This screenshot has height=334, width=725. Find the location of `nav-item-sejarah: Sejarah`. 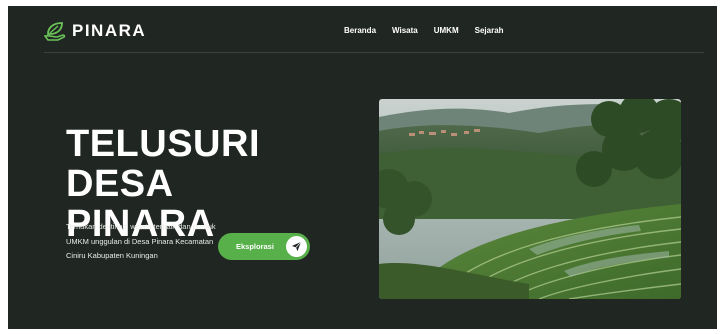

nav-item-sejarah: Sejarah is located at coordinates (489, 30).